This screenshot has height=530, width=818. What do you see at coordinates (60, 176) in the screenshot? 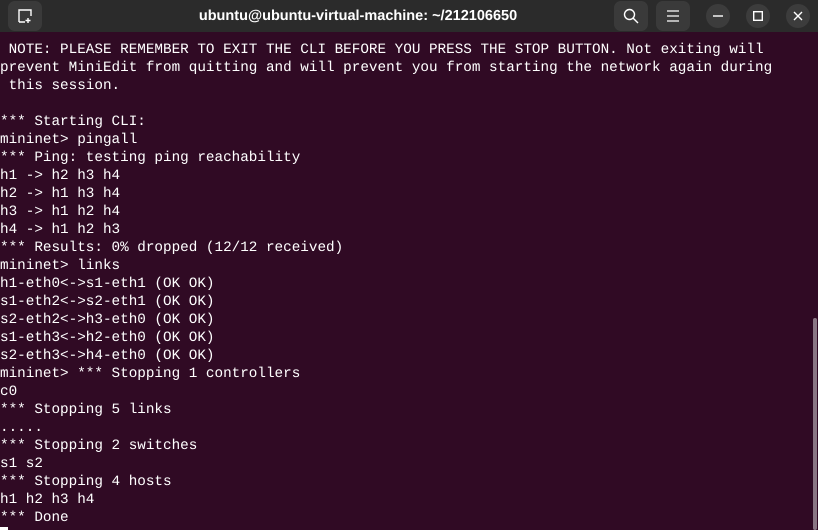
I see `terminal-line: h1 -> h2 h3 h4` at bounding box center [60, 176].